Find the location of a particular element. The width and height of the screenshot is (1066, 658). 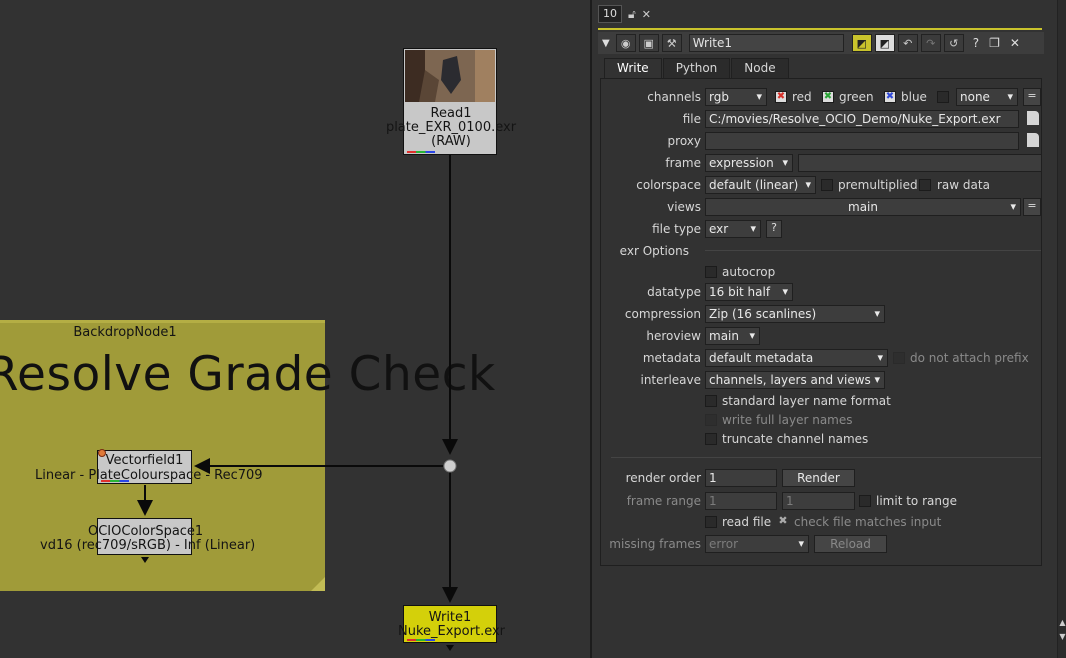

lock-icon: 🔓︎ is located at coordinates (632, 14).